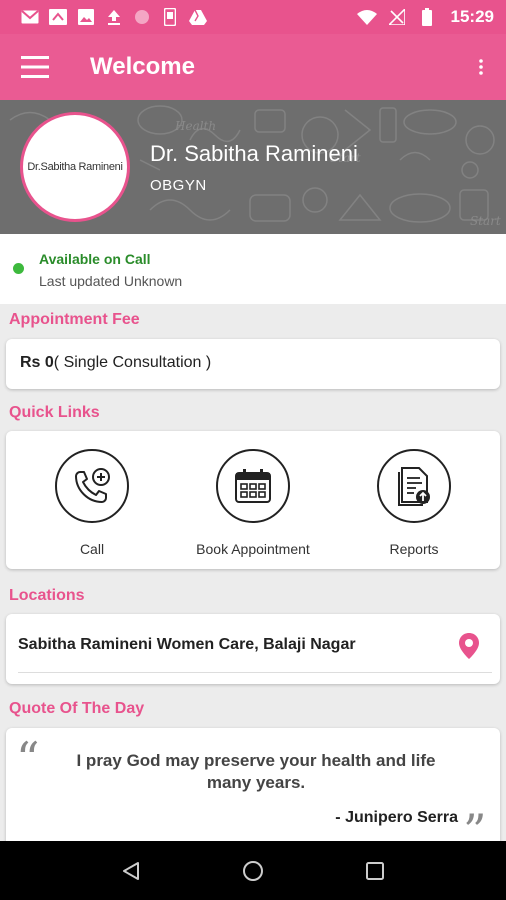  Describe the element at coordinates (92, 549) in the screenshot. I see `quick-link-label: Call` at that location.